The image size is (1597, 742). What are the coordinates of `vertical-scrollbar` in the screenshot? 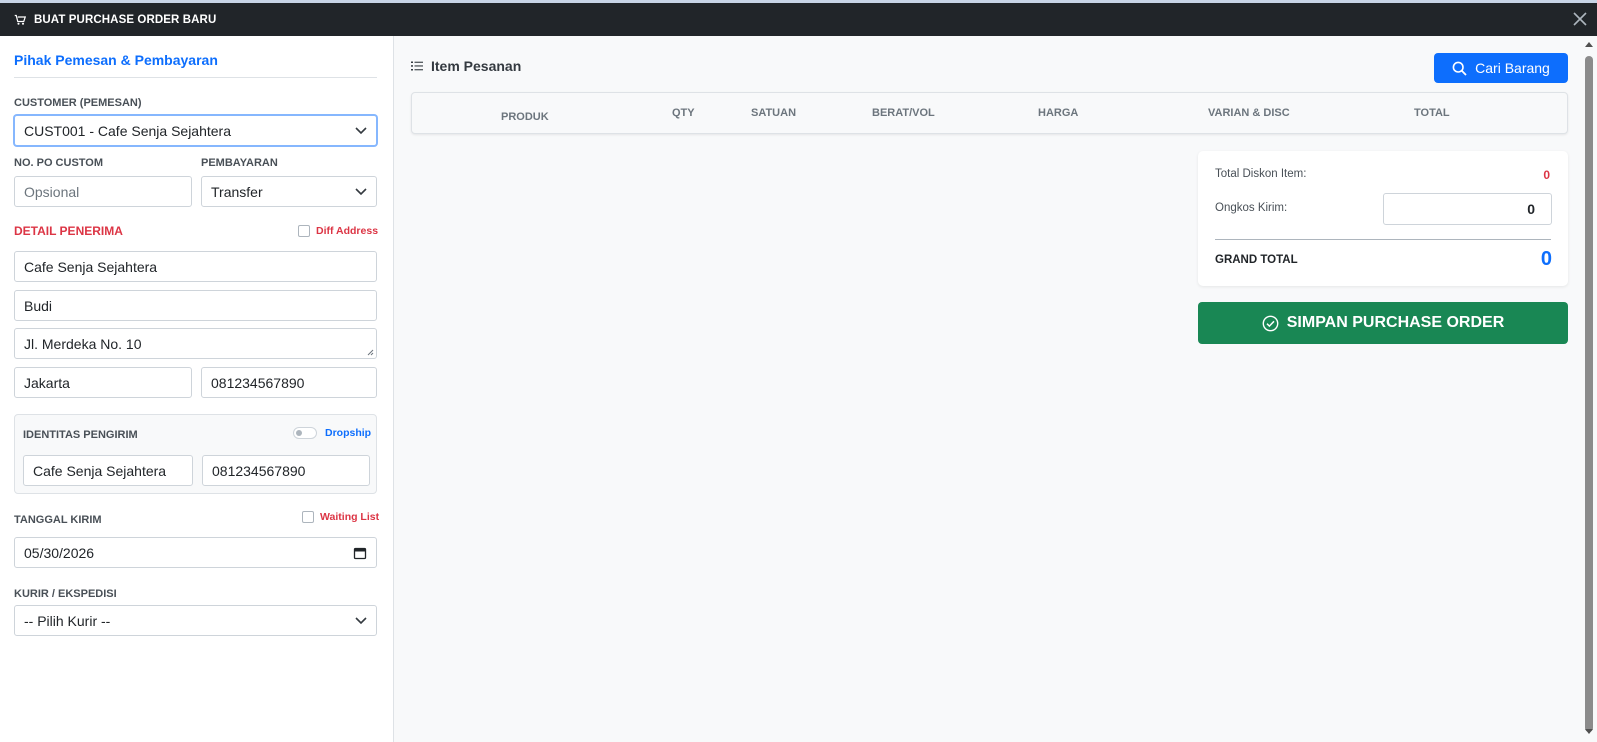 It's located at (1589, 389).